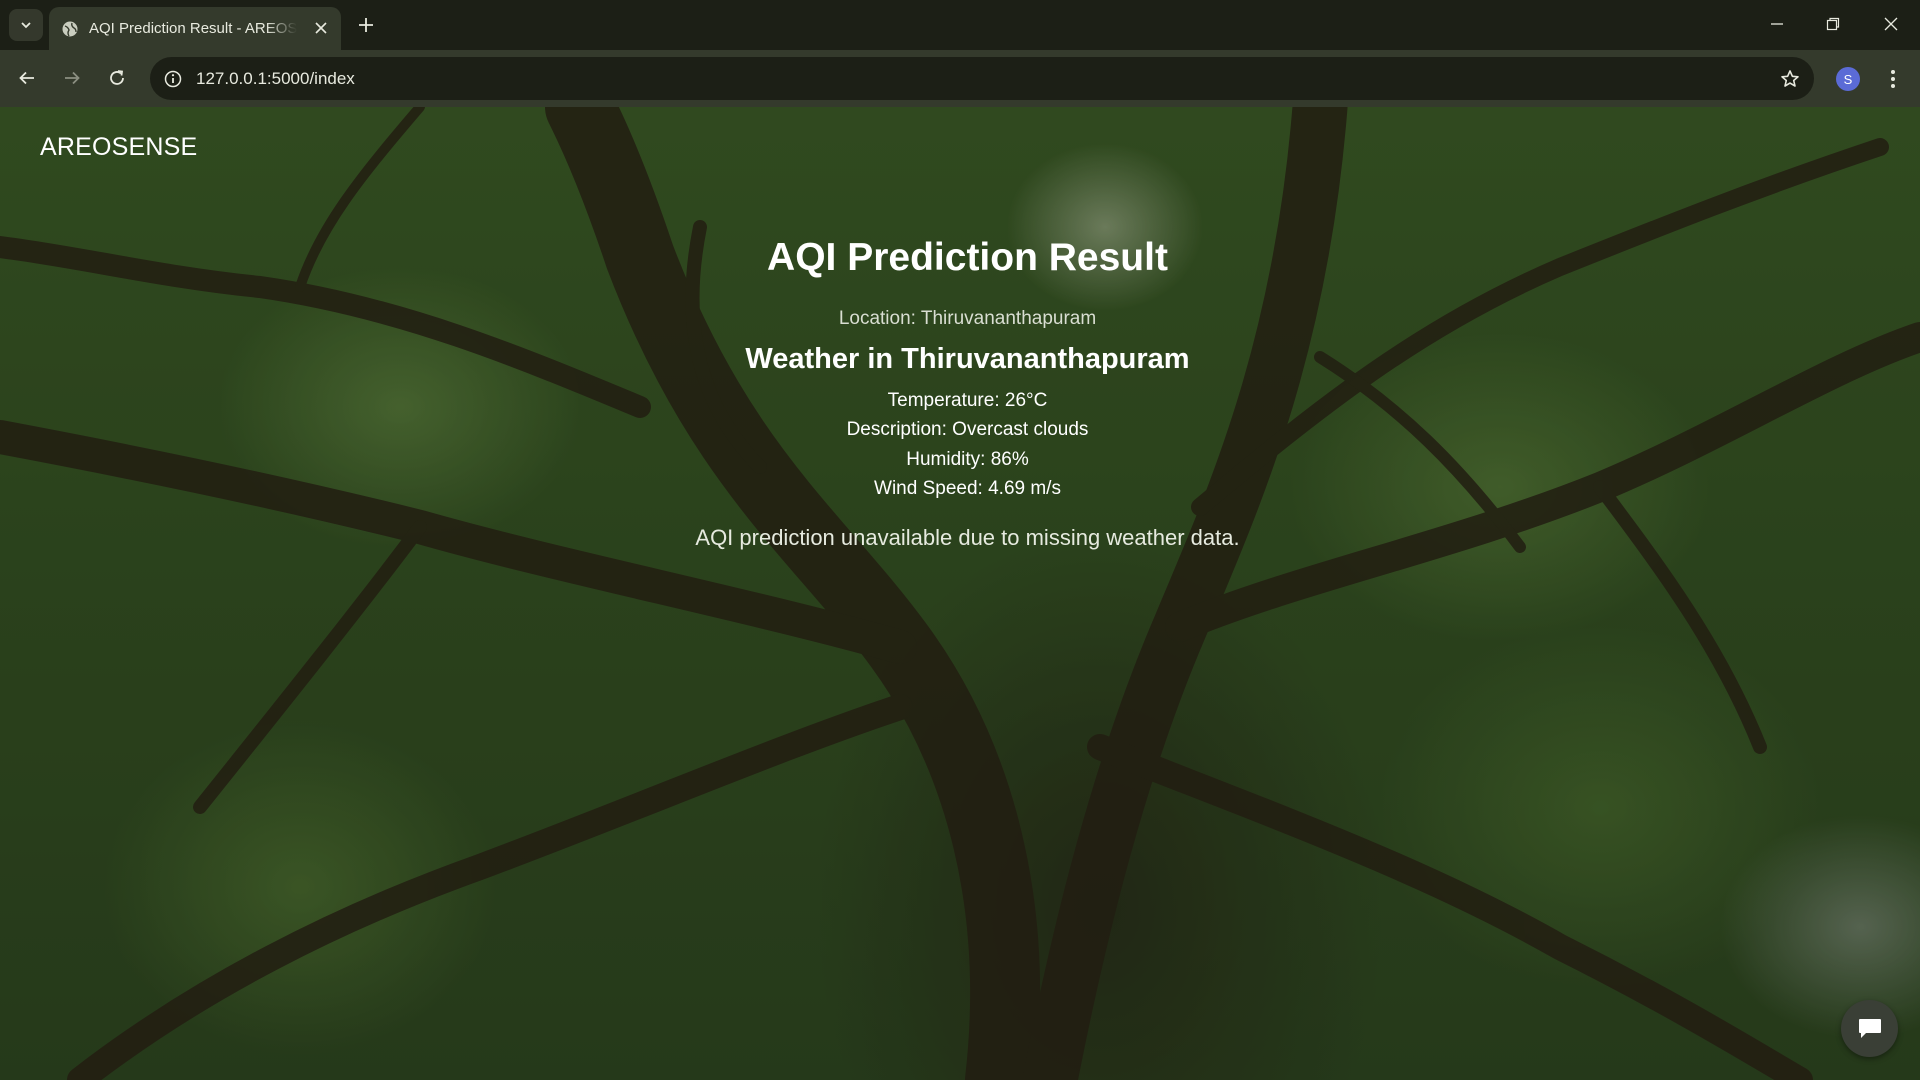  I want to click on chat-bubble-icon, so click(1869, 1028).